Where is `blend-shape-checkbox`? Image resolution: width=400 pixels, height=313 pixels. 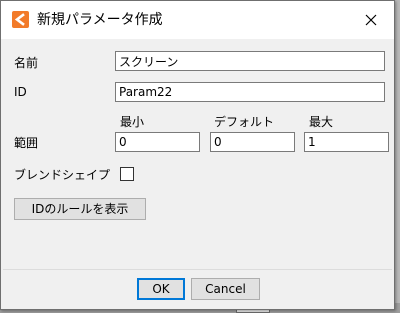 blend-shape-checkbox is located at coordinates (127, 174).